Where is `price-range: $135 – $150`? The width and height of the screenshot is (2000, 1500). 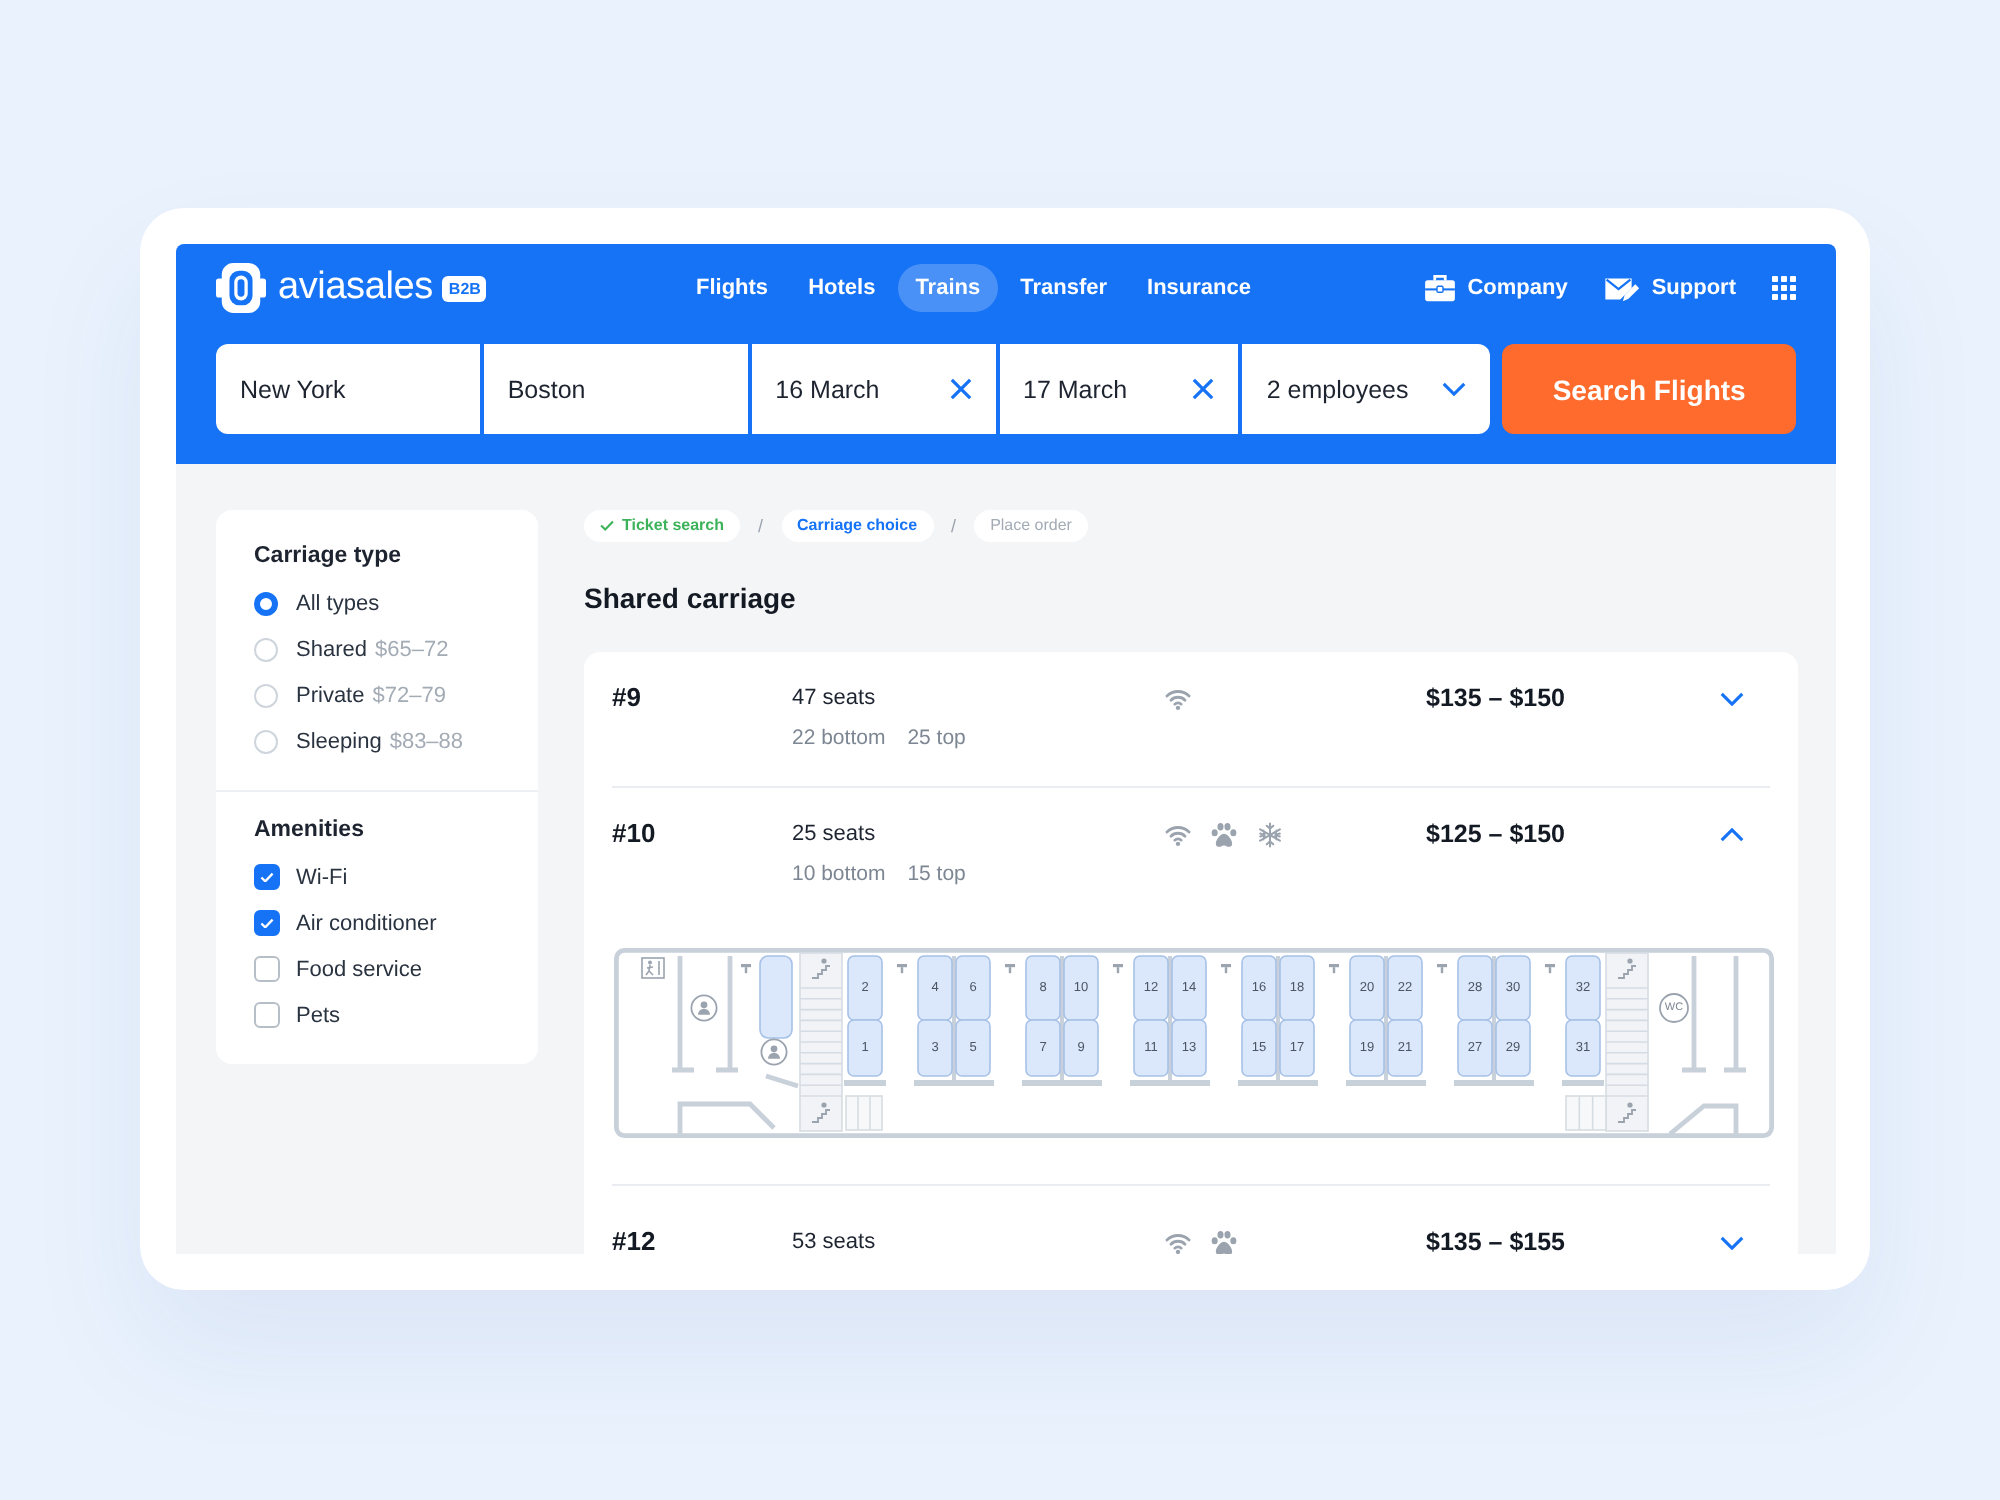 price-range: $135 – $150 is located at coordinates (1496, 698).